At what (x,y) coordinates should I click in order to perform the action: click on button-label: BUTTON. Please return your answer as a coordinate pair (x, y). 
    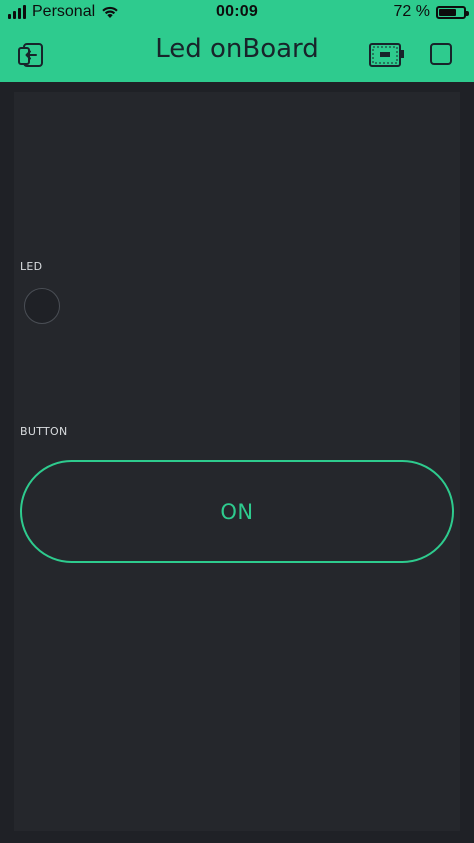
    Looking at the image, I should click on (44, 431).